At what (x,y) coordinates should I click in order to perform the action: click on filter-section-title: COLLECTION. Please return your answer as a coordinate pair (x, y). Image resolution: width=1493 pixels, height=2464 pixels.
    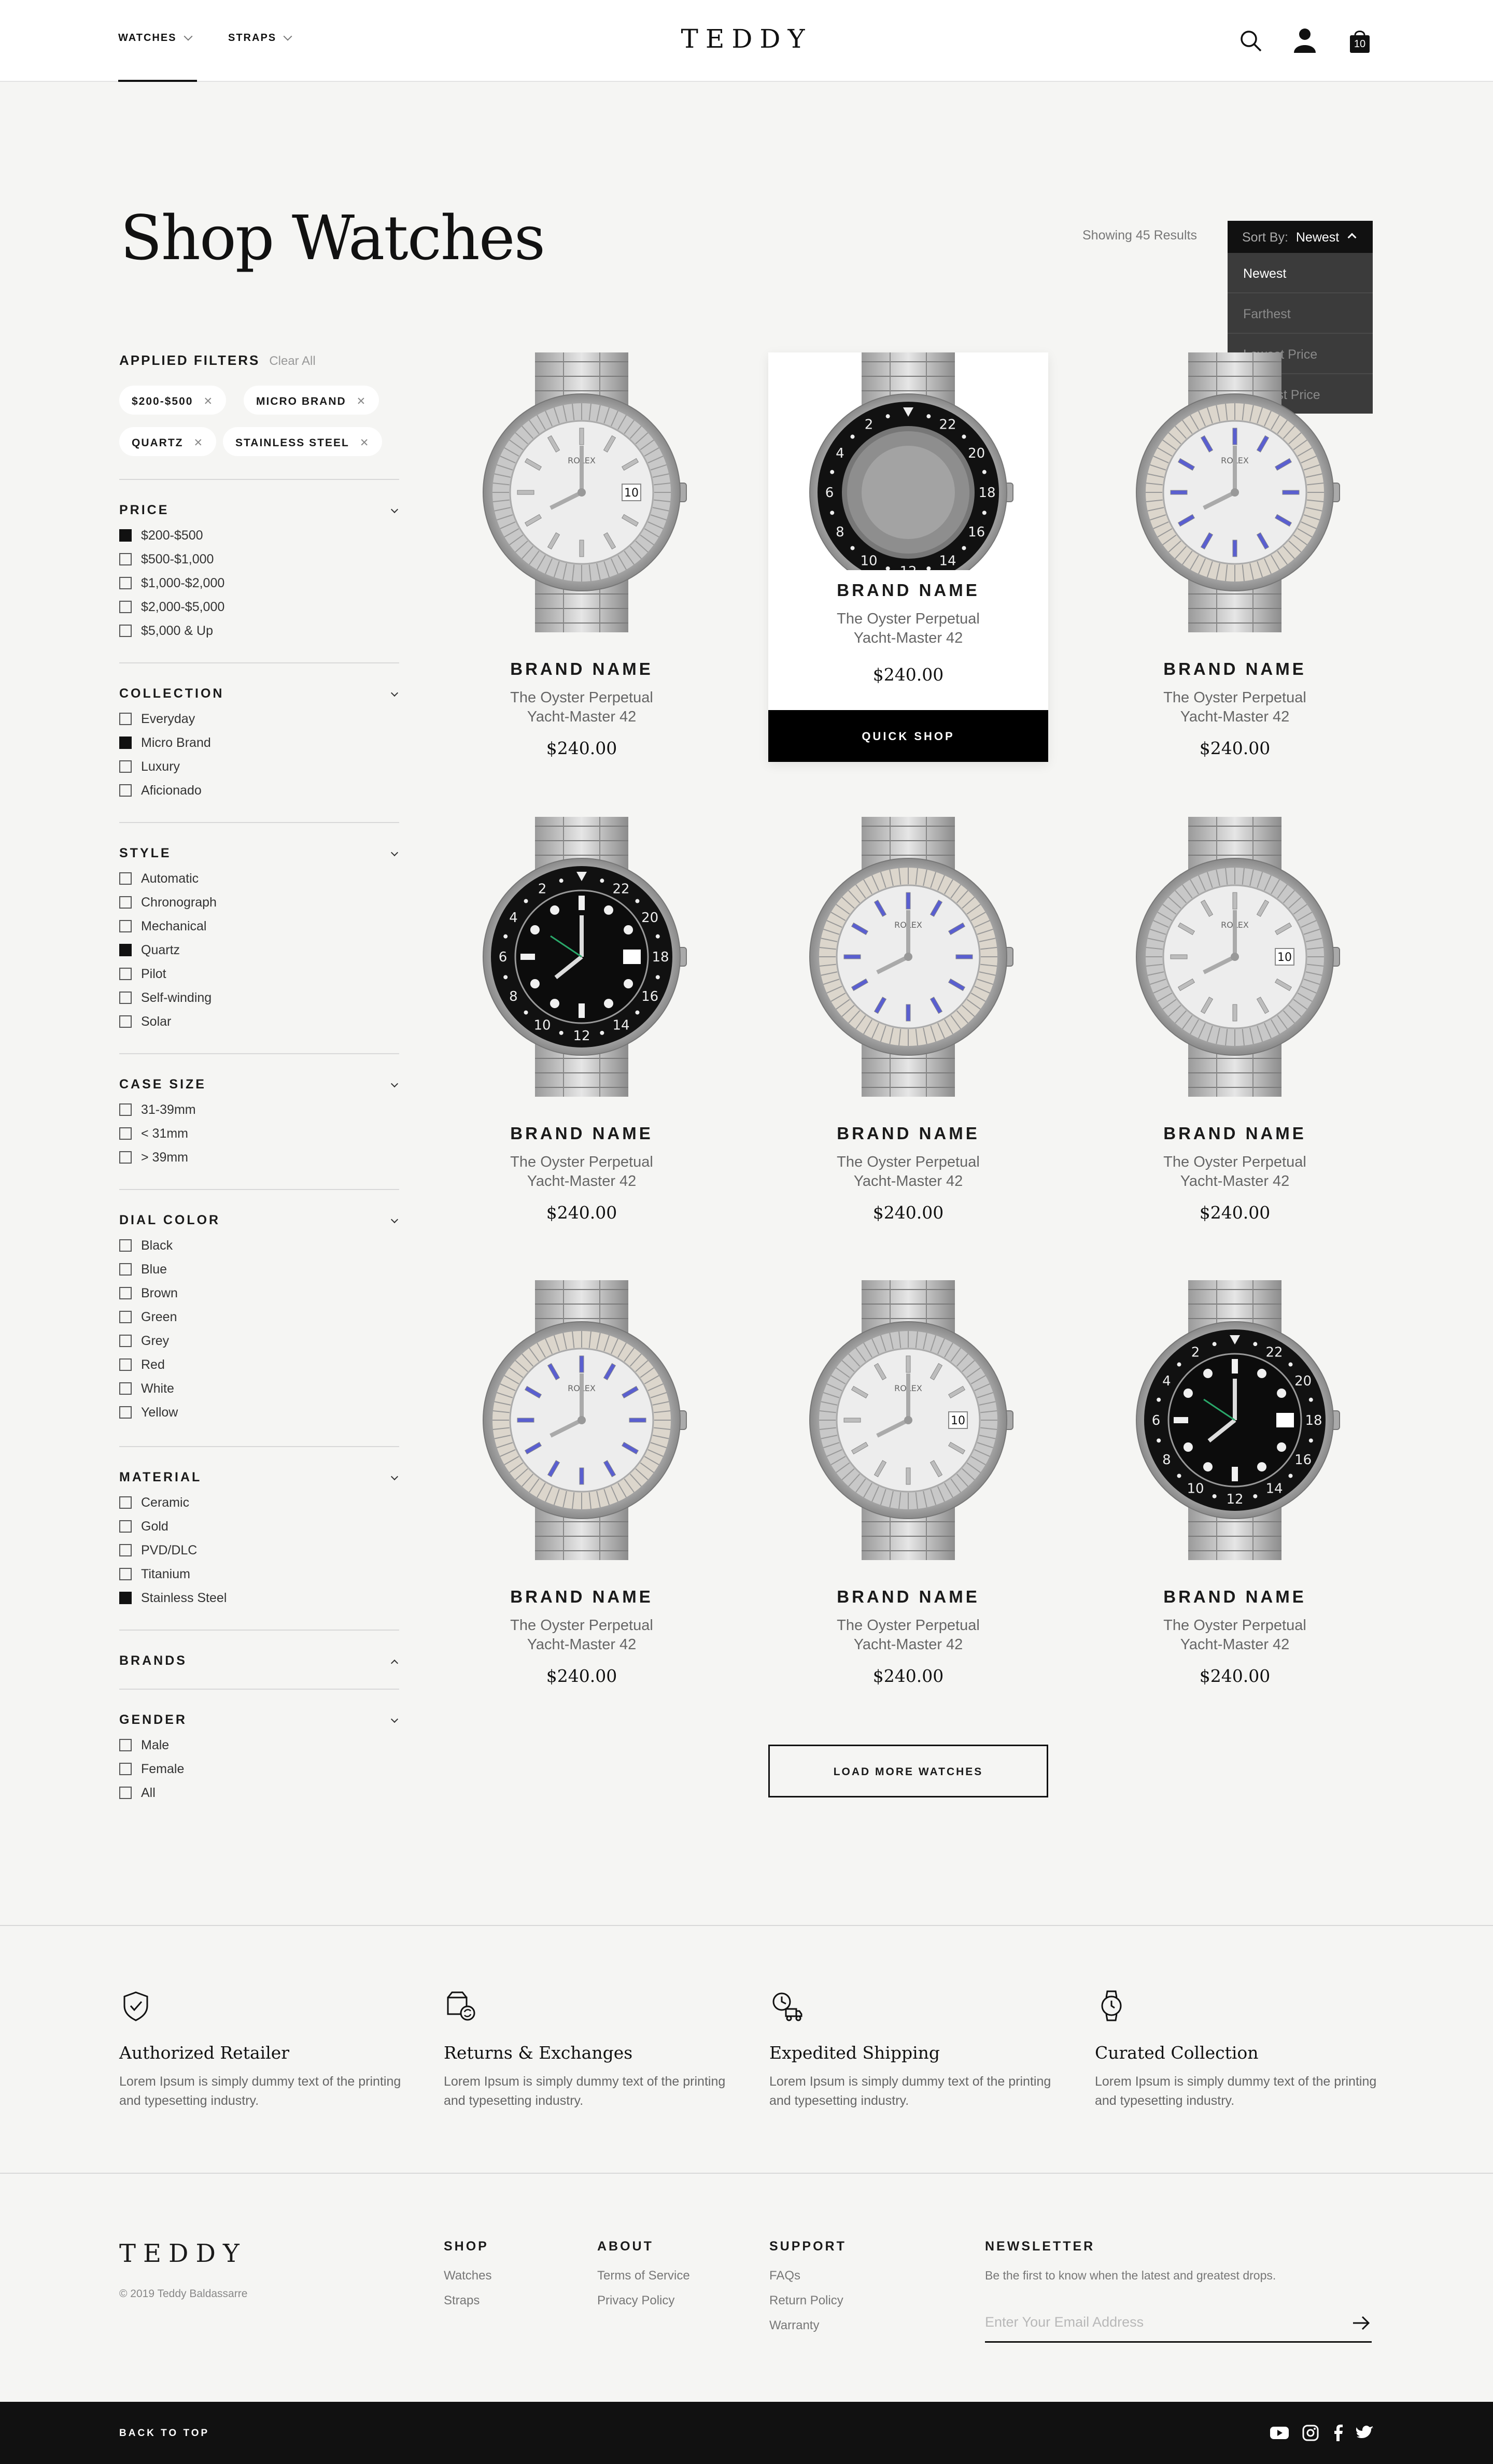
    Looking at the image, I should click on (259, 696).